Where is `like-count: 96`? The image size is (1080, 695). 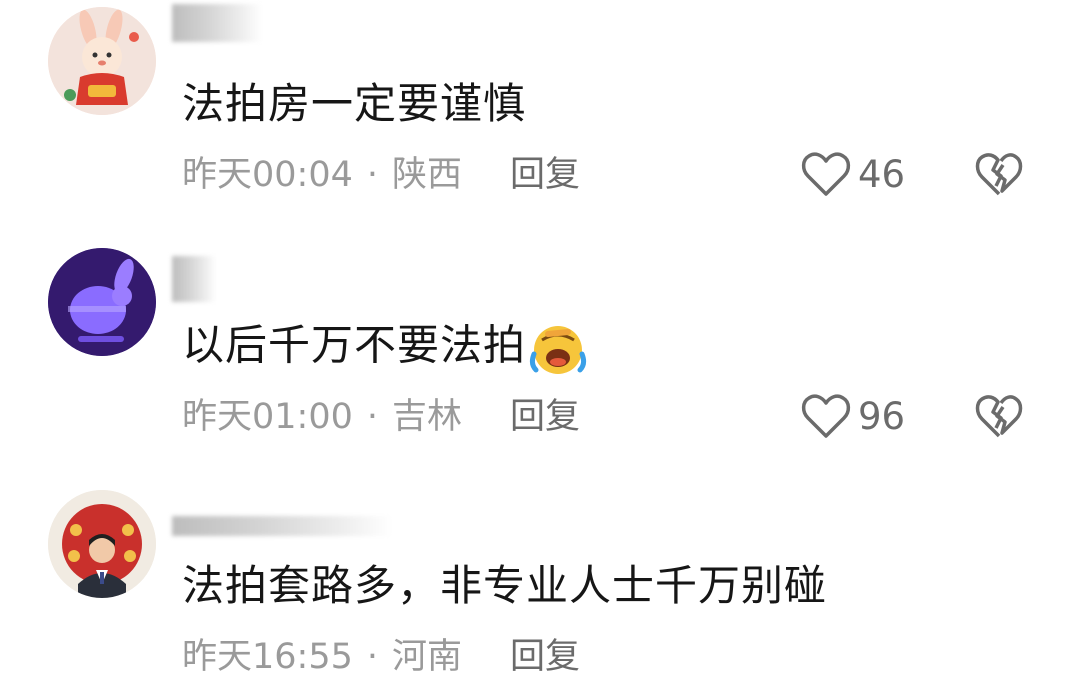 like-count: 96 is located at coordinates (882, 416).